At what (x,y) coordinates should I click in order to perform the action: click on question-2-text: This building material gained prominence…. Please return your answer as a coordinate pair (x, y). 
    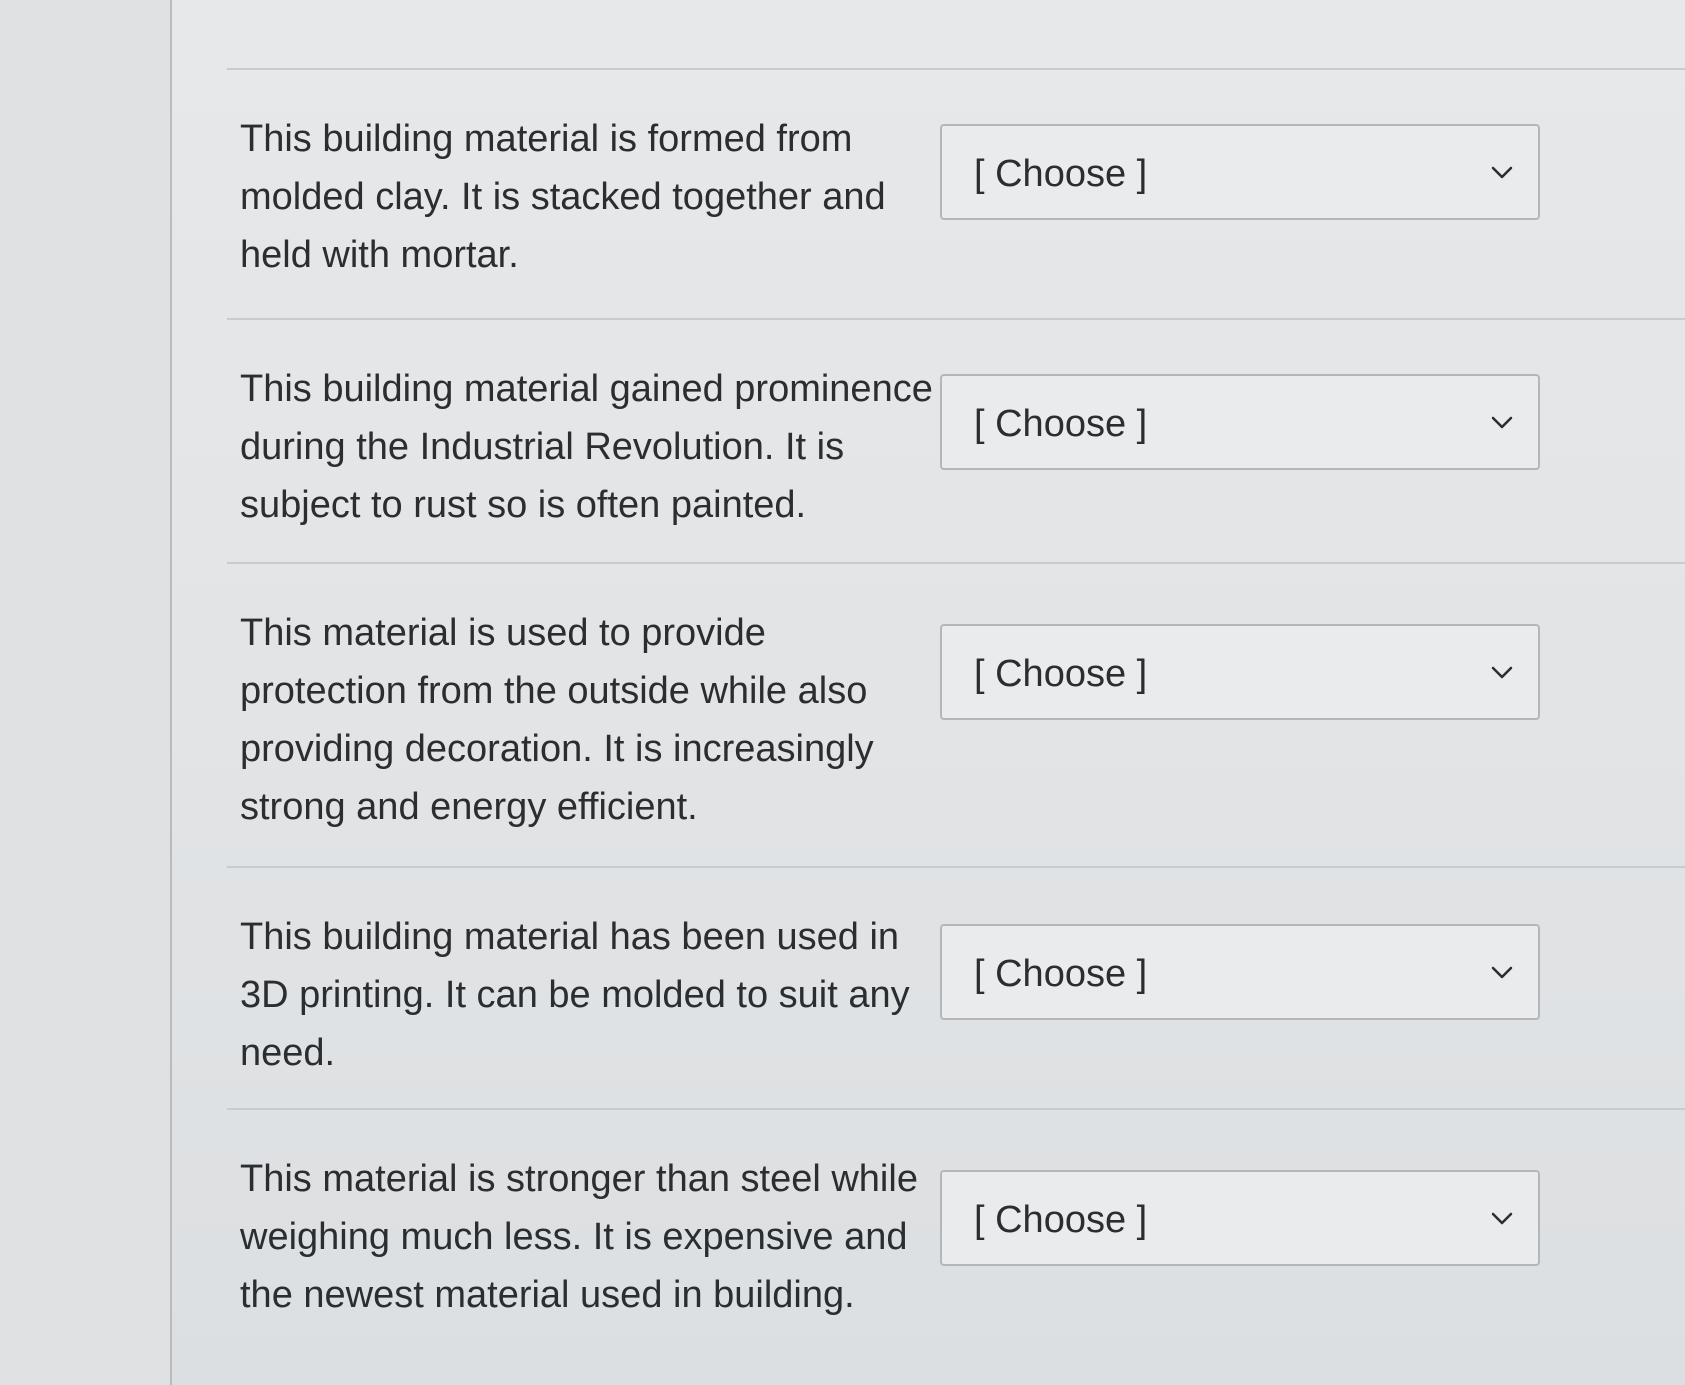
    Looking at the image, I should click on (586, 447).